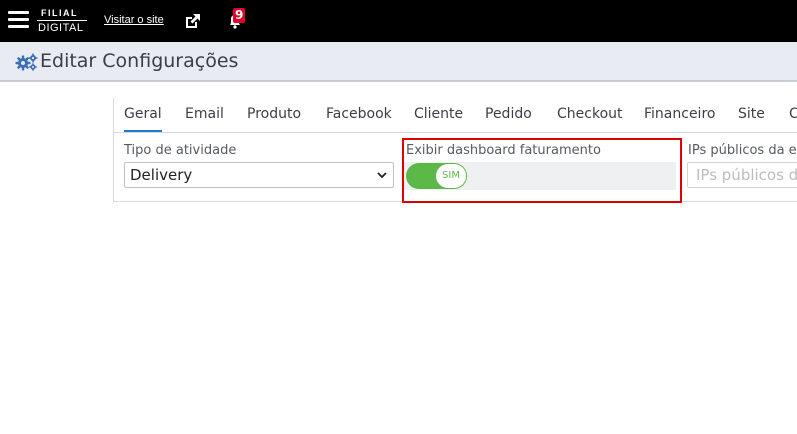 The height and width of the screenshot is (434, 797). I want to click on activity-type-label: Tipo de atividade, so click(180, 150).